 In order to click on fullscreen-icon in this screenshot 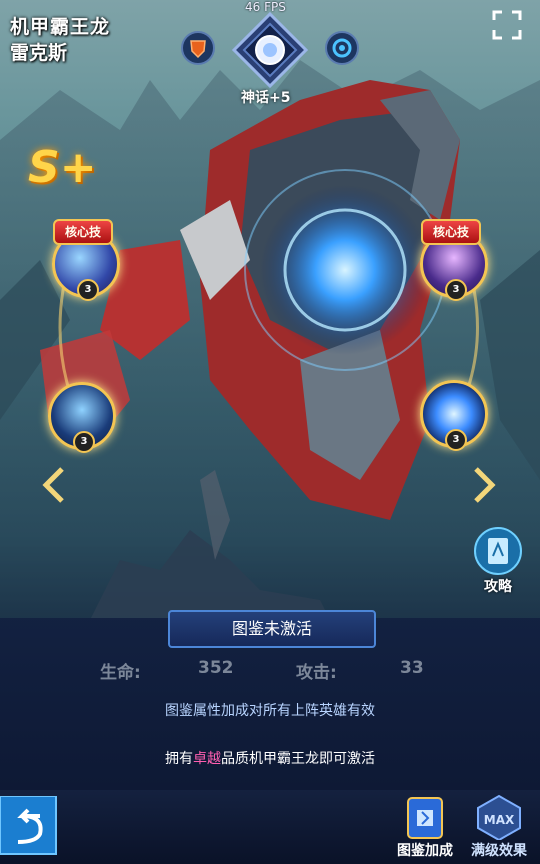, I will do `click(507, 25)`.